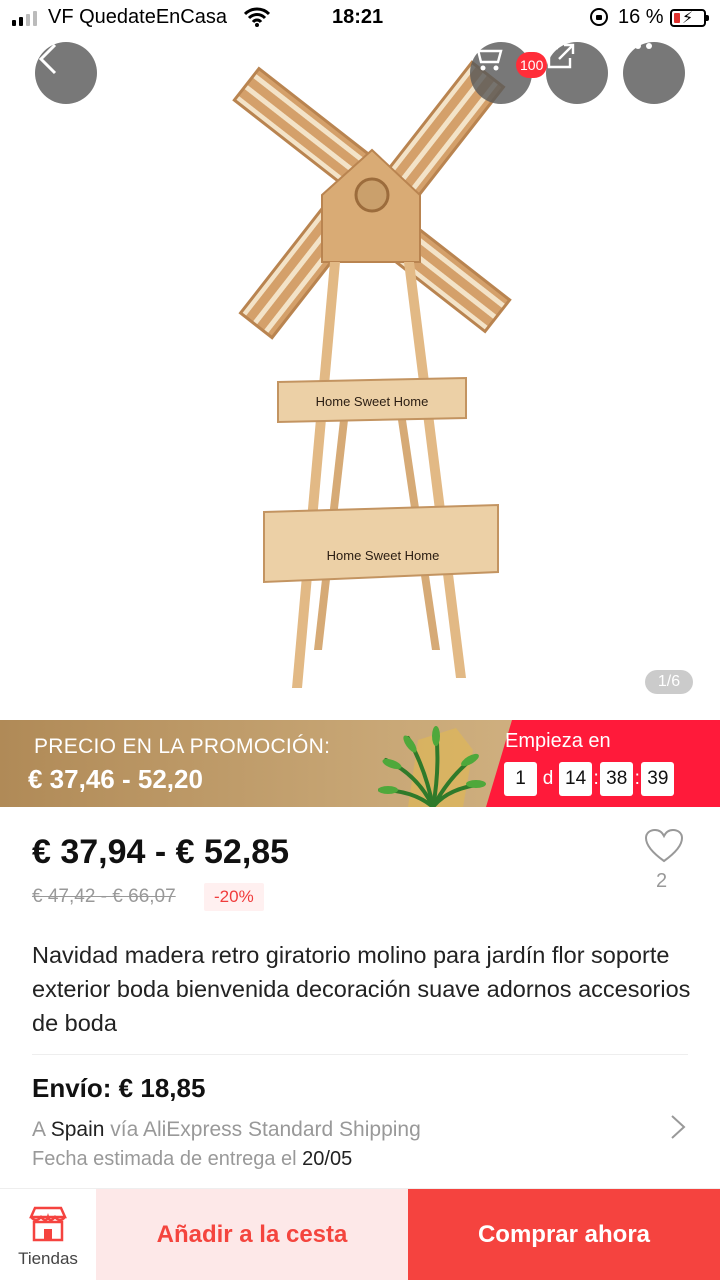  I want to click on shipping-method: vía AliExpress Standard Shipping, so click(265, 1129).